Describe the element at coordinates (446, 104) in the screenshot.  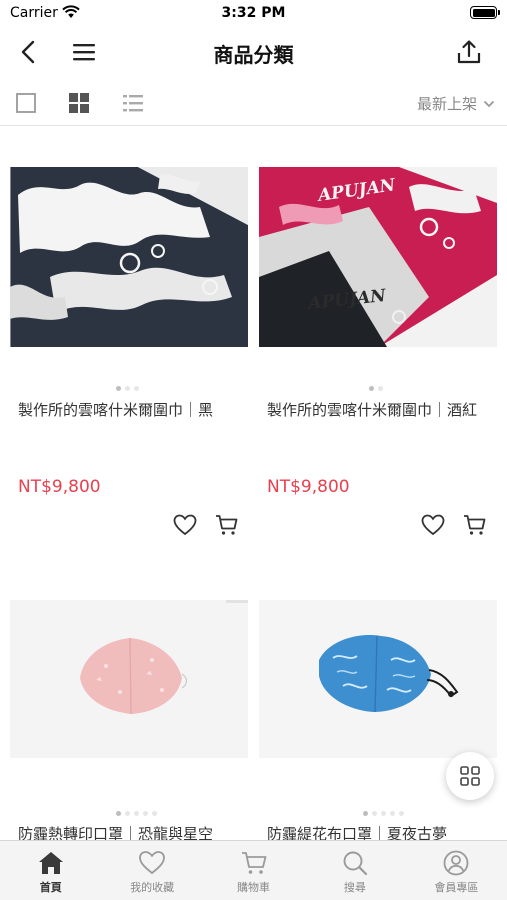
I see `sort-label: 最新上架` at that location.